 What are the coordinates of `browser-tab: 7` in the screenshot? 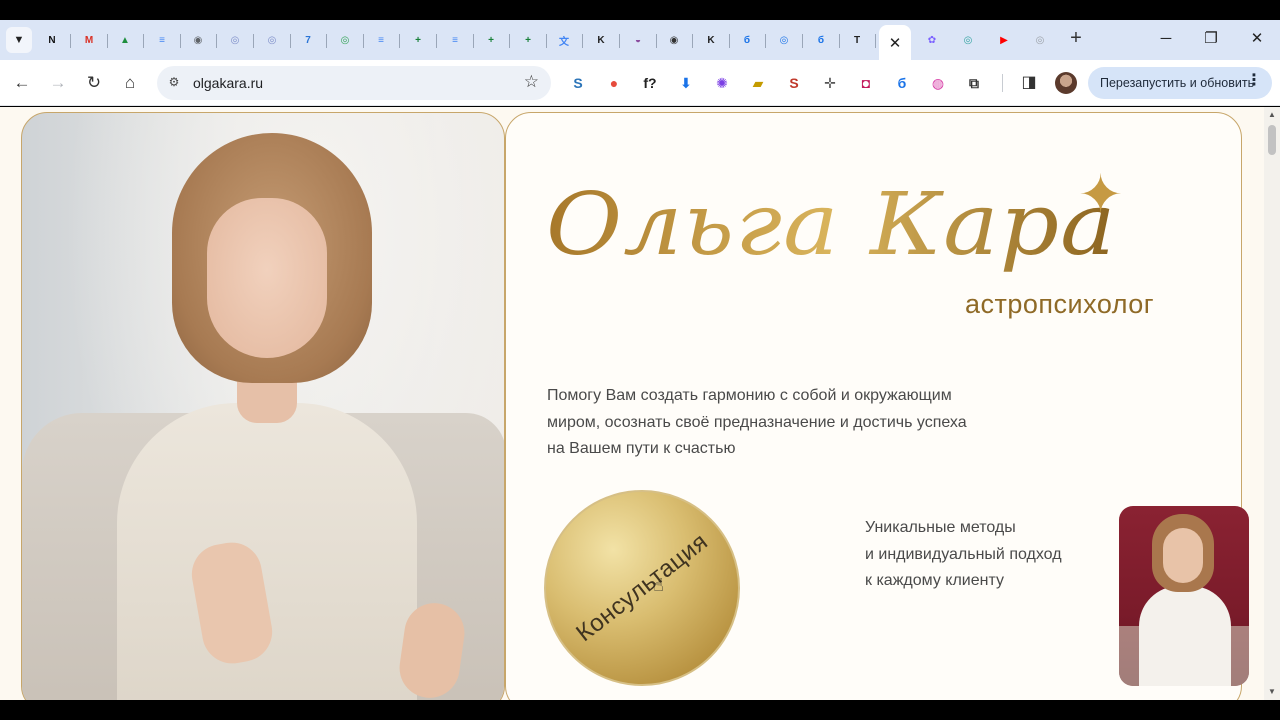 It's located at (308, 40).